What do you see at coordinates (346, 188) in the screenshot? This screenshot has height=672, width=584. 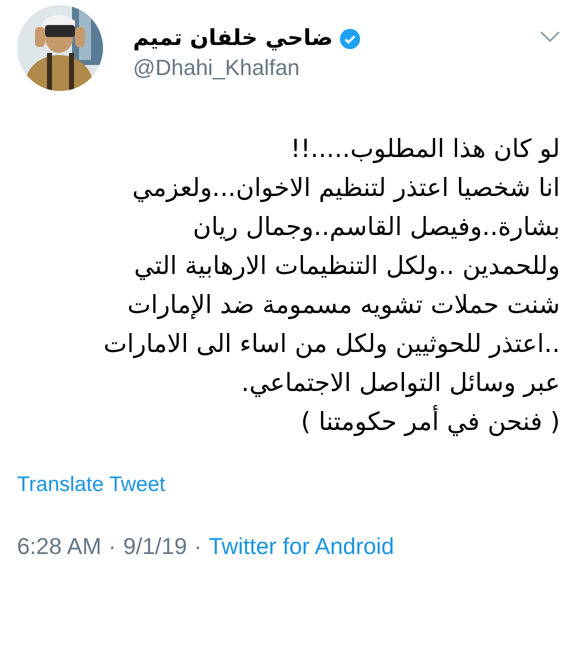 I see `tweet-text-line: انا شخصيا اعتذر لتنظيم الاخوان...ولعزمي` at bounding box center [346, 188].